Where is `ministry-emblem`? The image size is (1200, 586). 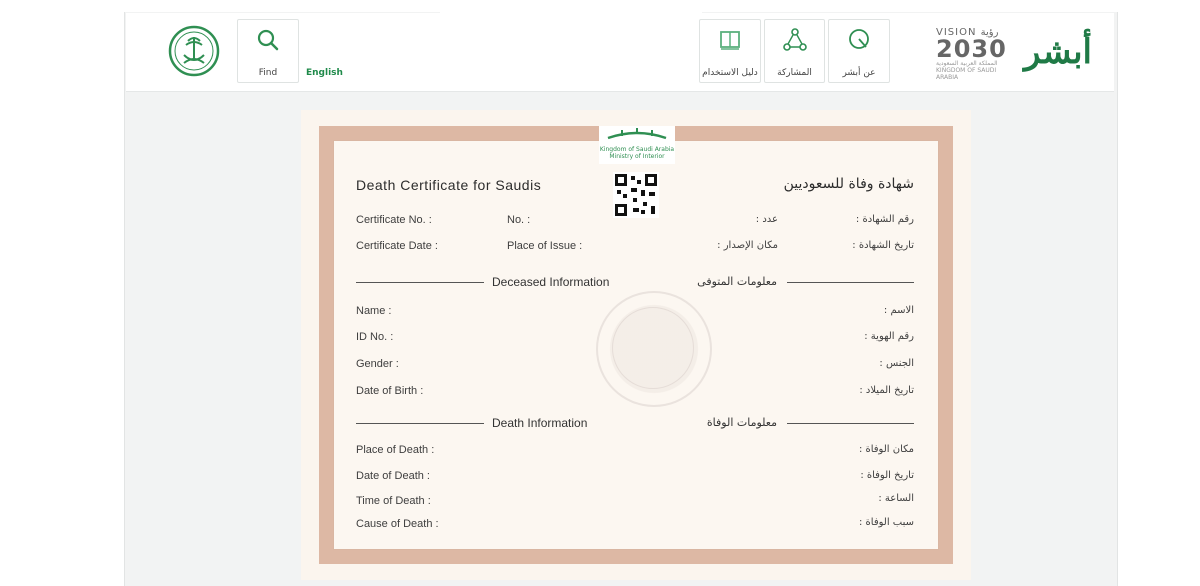
ministry-emblem is located at coordinates (194, 53).